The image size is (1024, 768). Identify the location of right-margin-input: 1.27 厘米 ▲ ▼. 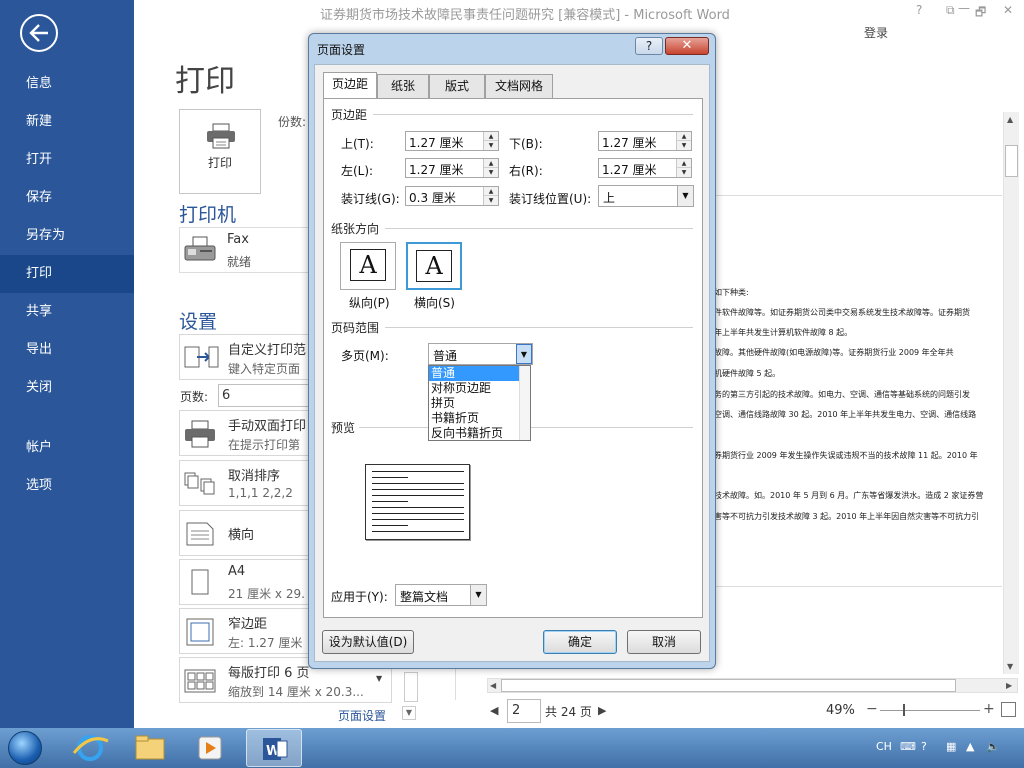
(645, 168).